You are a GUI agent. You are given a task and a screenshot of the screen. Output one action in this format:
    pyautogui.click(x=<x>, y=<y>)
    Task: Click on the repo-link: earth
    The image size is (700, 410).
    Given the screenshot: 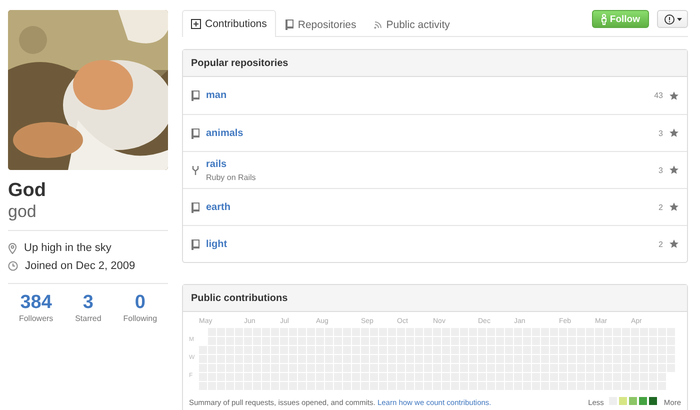 What is the action you would take?
    pyautogui.click(x=429, y=207)
    